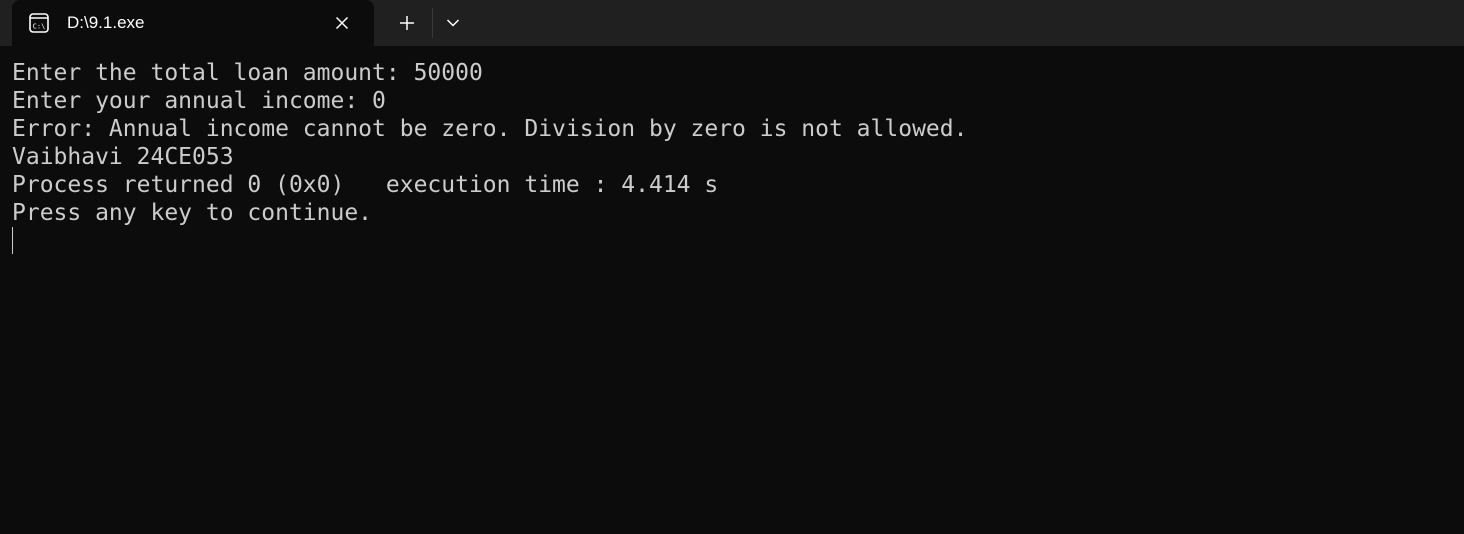 This screenshot has width=1464, height=534. Describe the element at coordinates (39, 27) in the screenshot. I see `svg-text: C:\` at that location.